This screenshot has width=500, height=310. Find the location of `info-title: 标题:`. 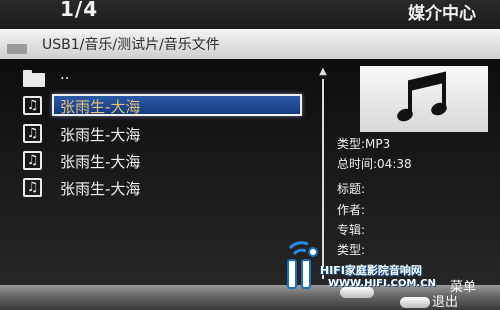

info-title: 标题: is located at coordinates (351, 189).